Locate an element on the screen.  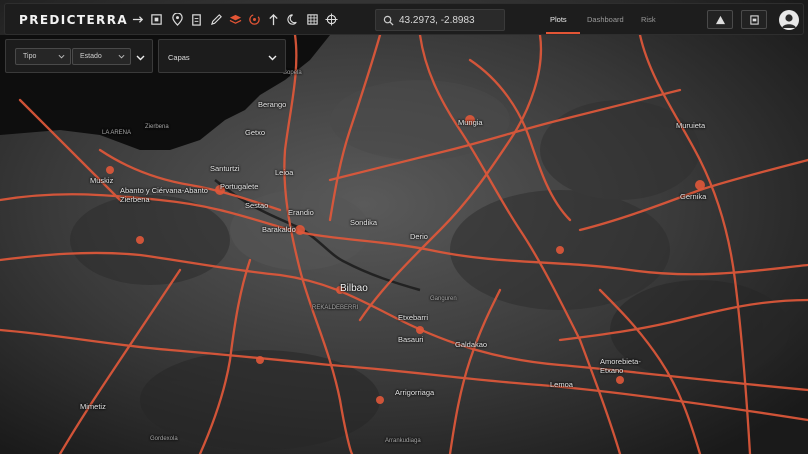
rotate-icon is located at coordinates (254, 19).